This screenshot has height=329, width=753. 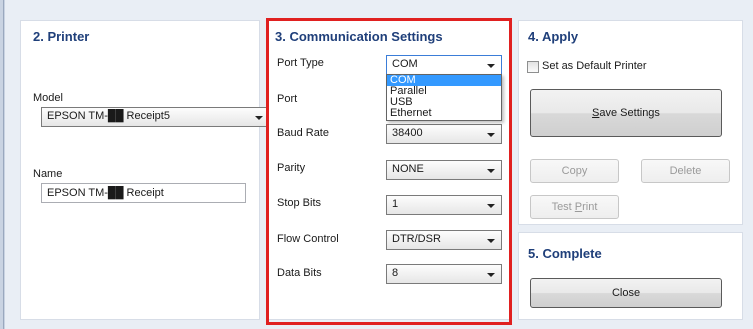 What do you see at coordinates (594, 66) in the screenshot?
I see `default-printer-label: Set as Default Printer` at bounding box center [594, 66].